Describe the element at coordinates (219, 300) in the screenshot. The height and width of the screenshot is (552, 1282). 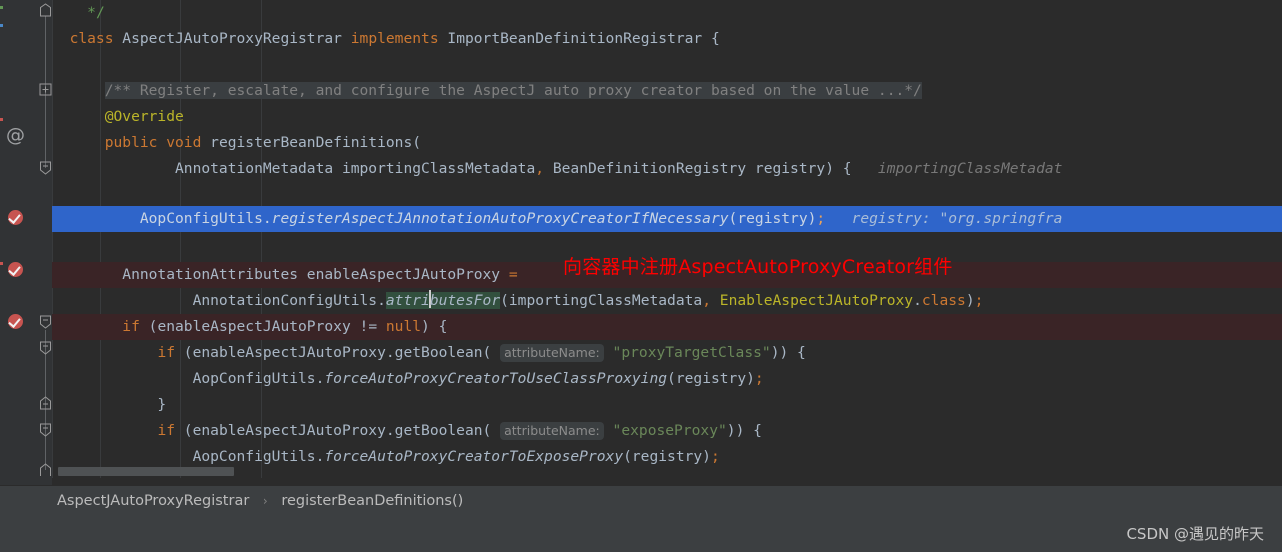
I see `code-token: AnnotationConfigUtils.` at that location.